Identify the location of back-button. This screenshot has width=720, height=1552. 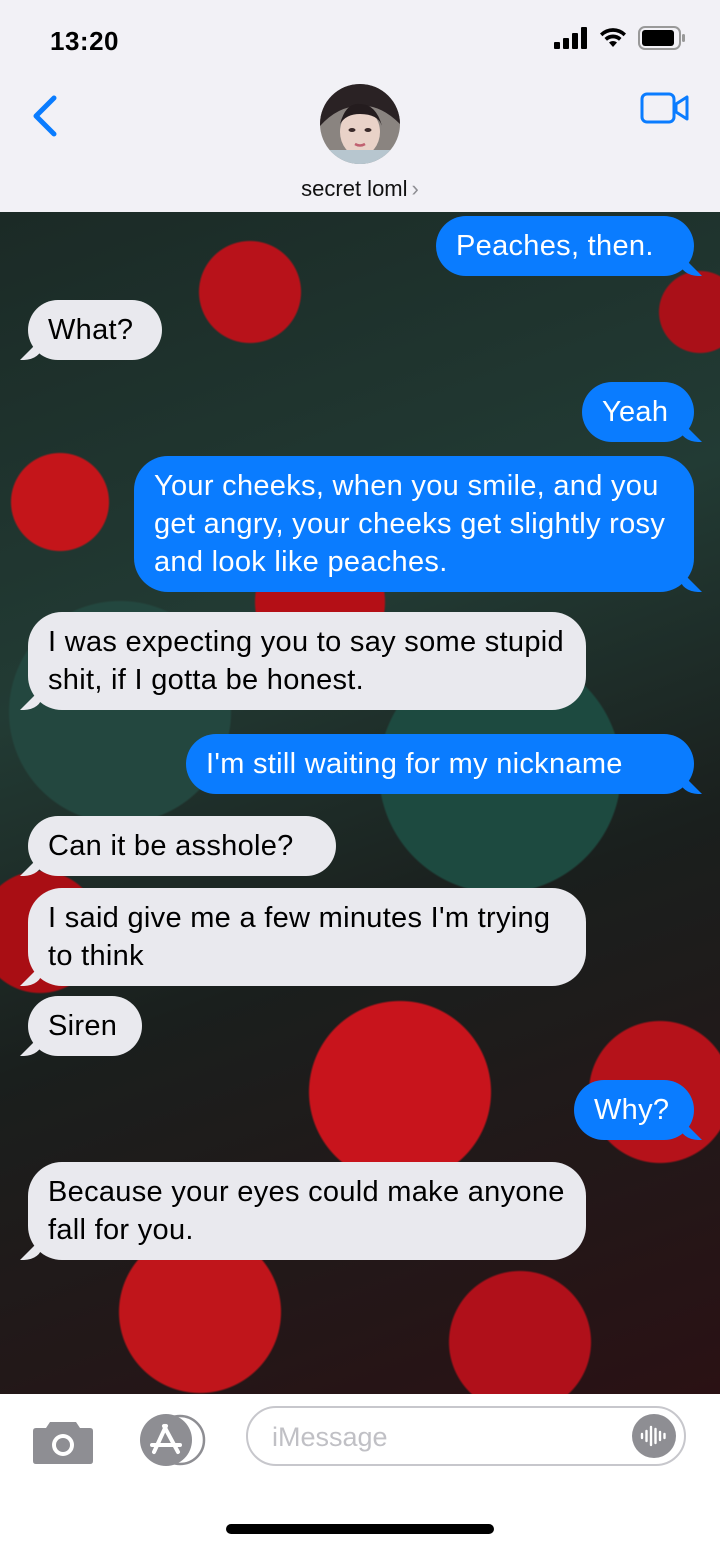
(48, 116).